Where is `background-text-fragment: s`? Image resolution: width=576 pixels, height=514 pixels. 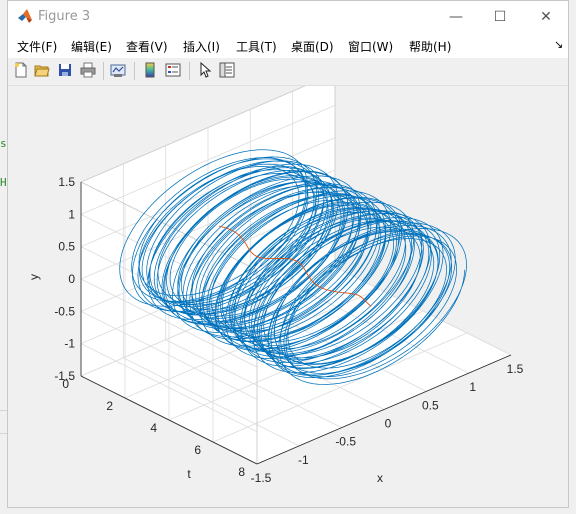 background-text-fragment: s is located at coordinates (3, 143).